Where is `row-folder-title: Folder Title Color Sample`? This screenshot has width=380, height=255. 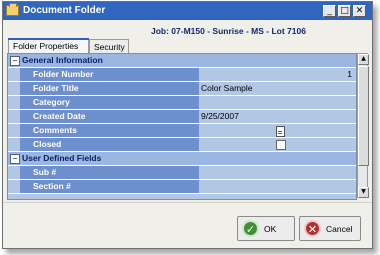
row-folder-title: Folder Title Color Sample is located at coordinates (182, 89).